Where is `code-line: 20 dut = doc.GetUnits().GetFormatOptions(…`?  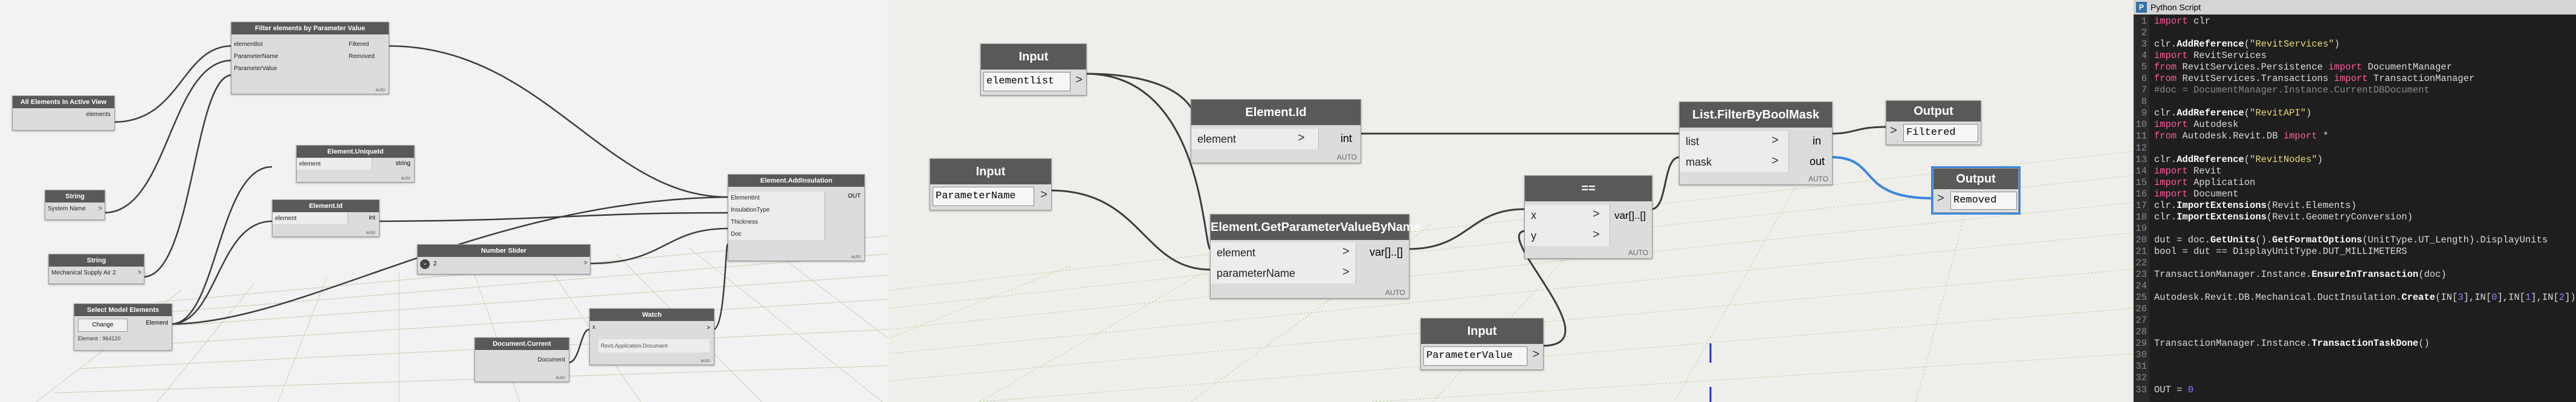
code-line: 20 dut = doc.GetUnits().GetFormatOptions(… is located at coordinates (2355, 241).